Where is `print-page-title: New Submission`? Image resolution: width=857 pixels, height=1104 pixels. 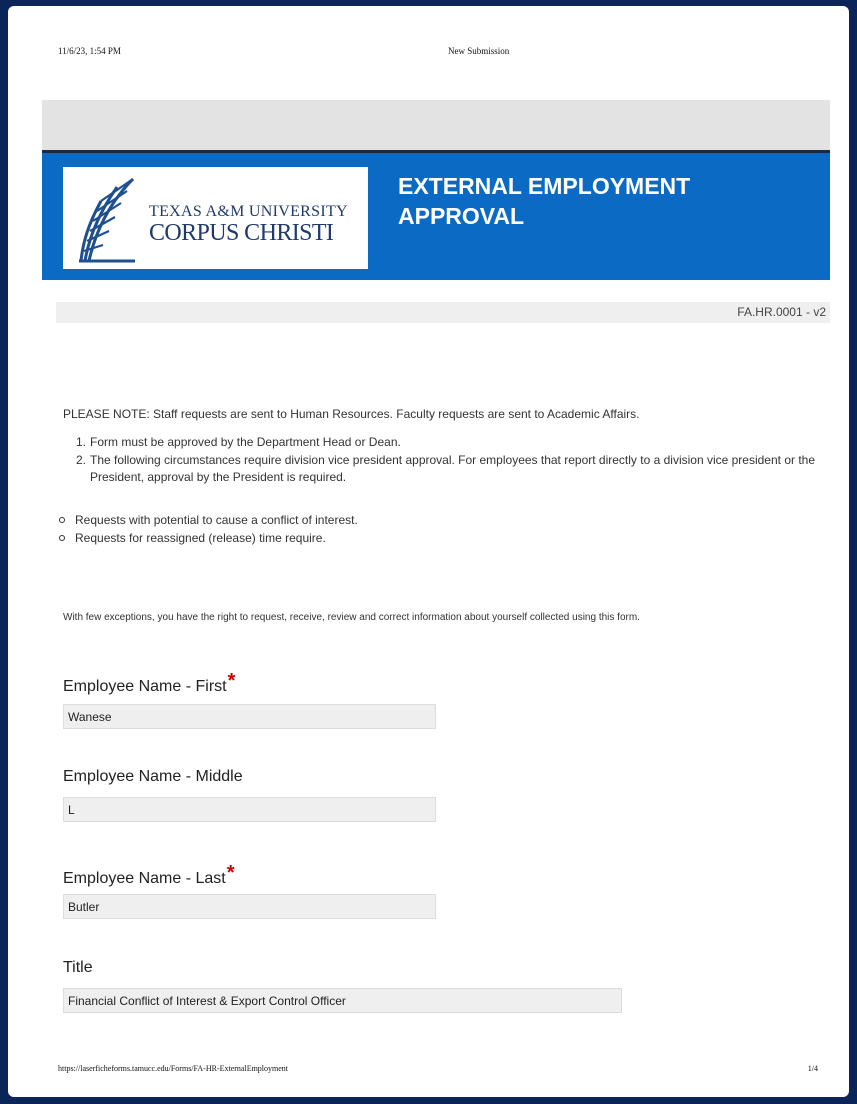 print-page-title: New Submission is located at coordinates (479, 51).